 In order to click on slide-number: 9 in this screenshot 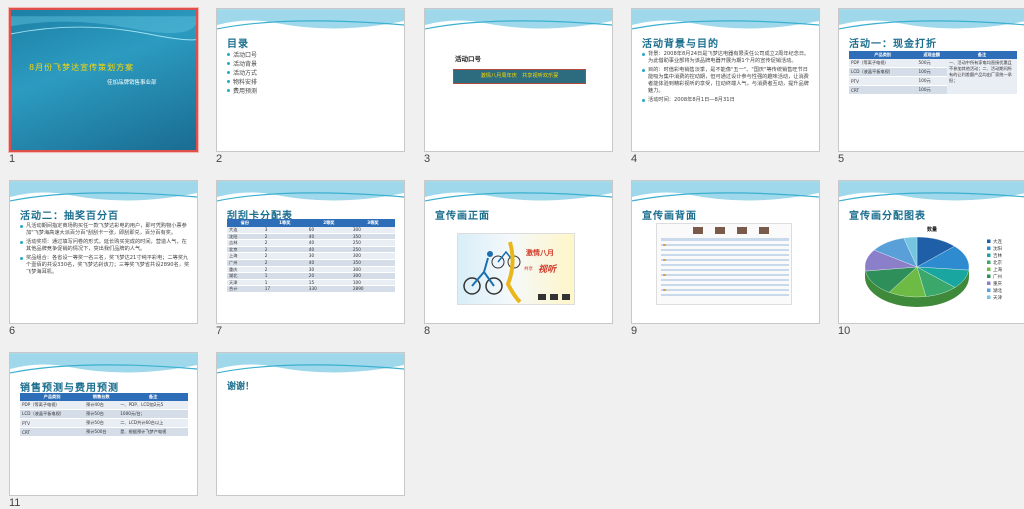, I will do `click(634, 331)`.